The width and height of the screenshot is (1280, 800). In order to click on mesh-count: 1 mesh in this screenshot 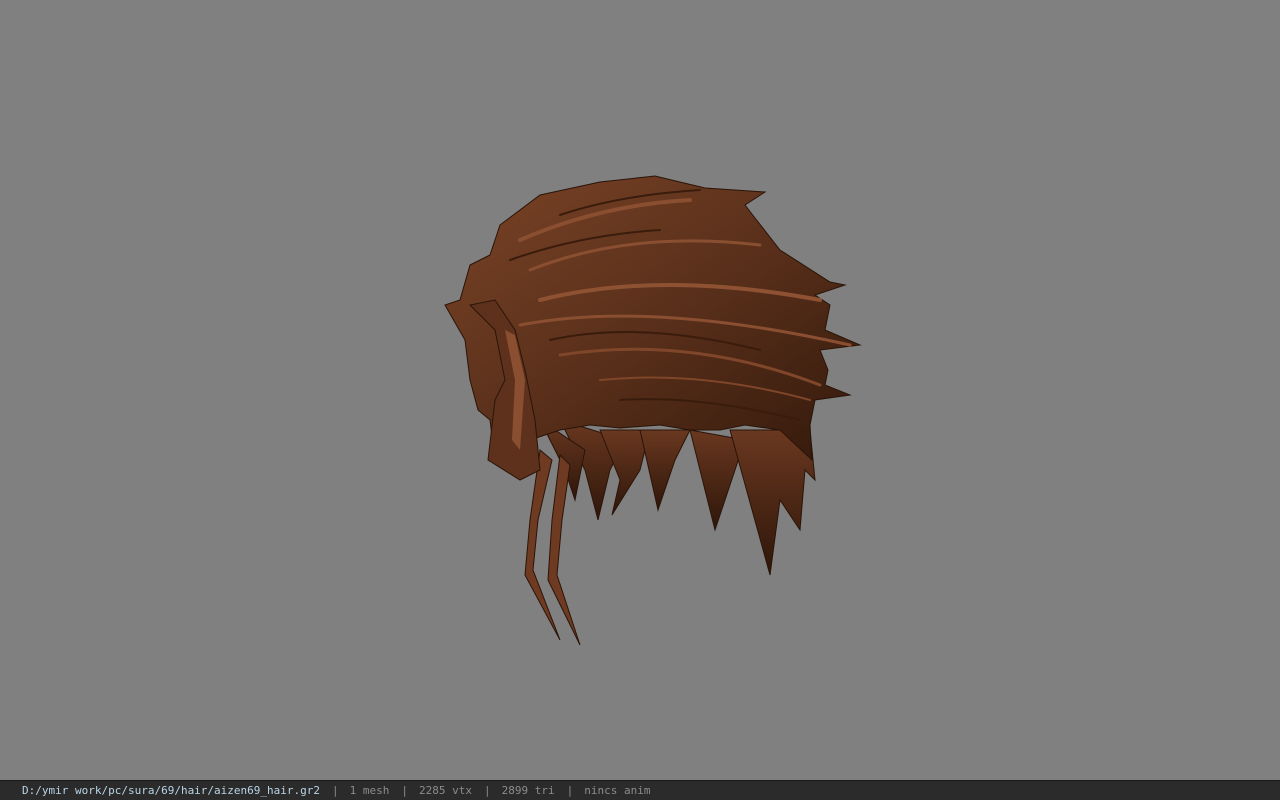, I will do `click(369, 790)`.